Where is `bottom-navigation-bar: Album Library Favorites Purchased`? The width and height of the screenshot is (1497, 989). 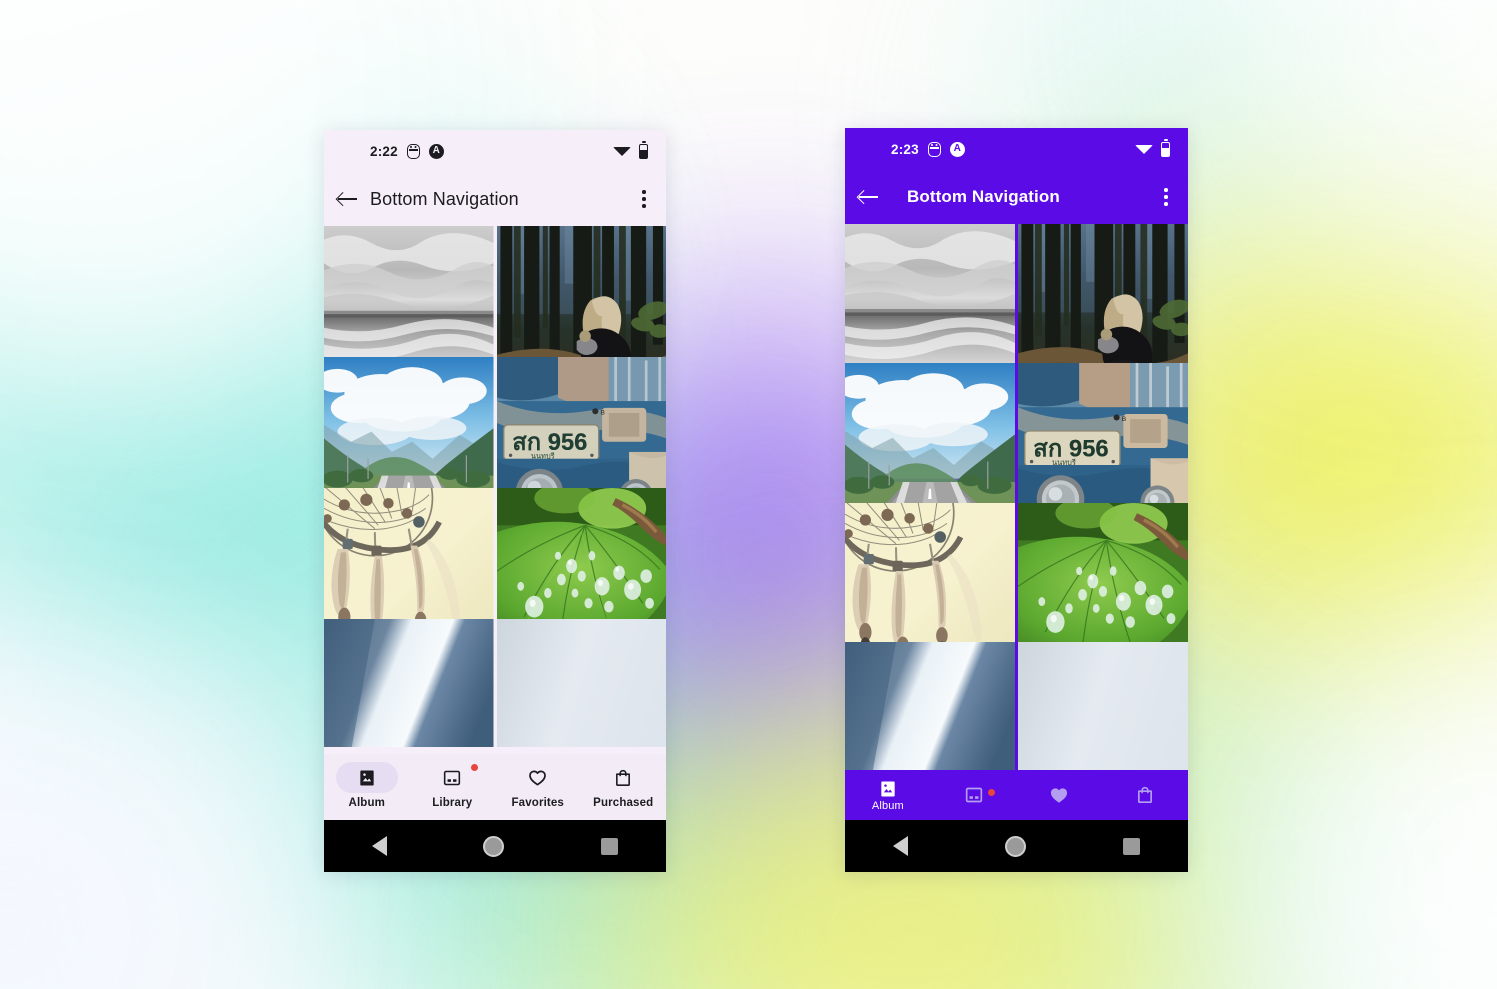 bottom-navigation-bar: Album Library Favorites Purchased is located at coordinates (495, 787).